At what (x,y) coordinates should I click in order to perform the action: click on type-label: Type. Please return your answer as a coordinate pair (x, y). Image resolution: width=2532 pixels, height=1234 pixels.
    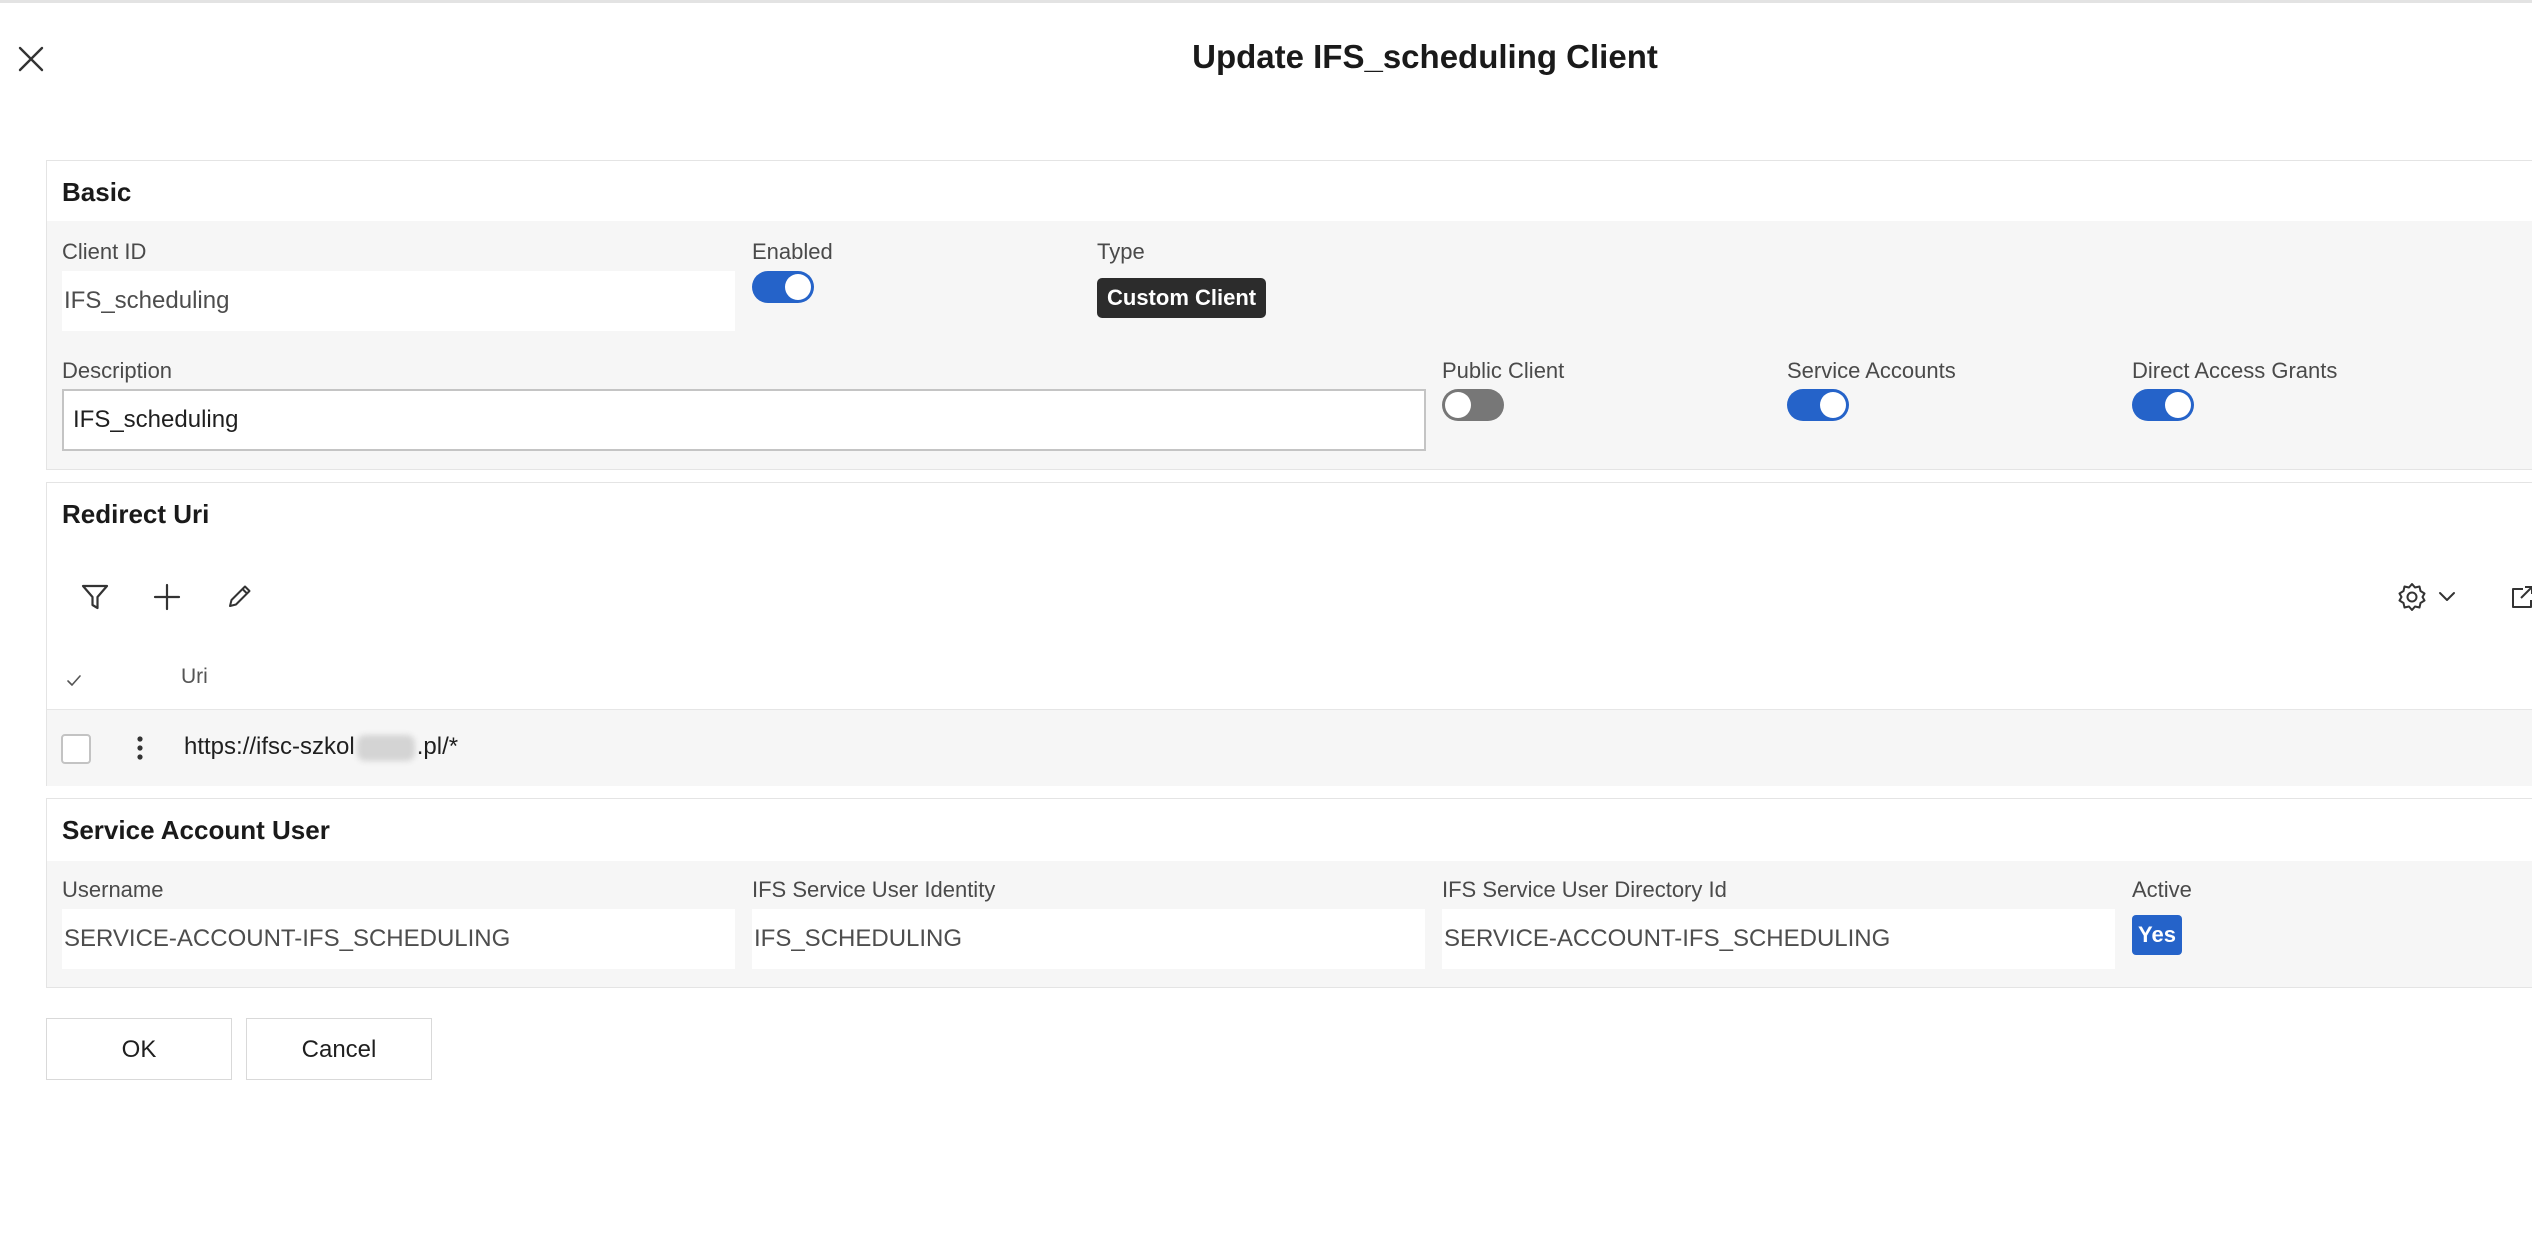
    Looking at the image, I should click on (1121, 251).